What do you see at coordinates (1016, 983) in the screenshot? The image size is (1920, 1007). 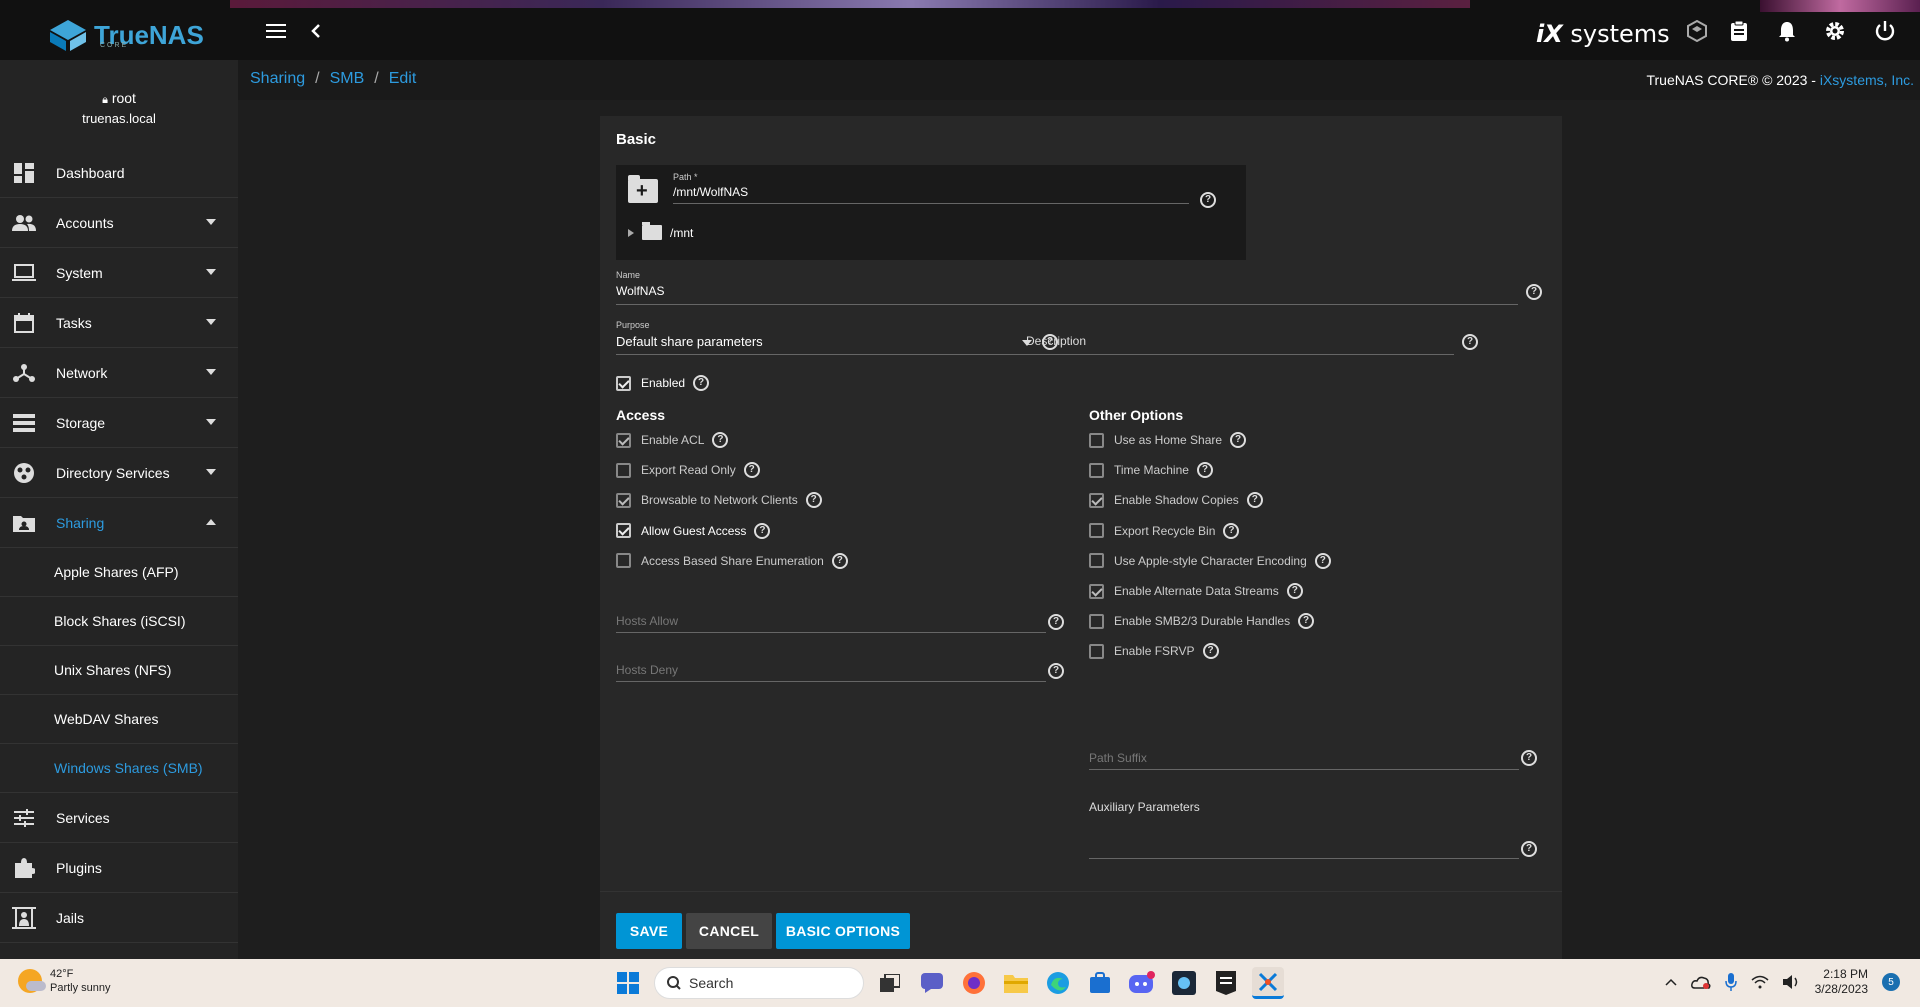 I see `file-explorer-button` at bounding box center [1016, 983].